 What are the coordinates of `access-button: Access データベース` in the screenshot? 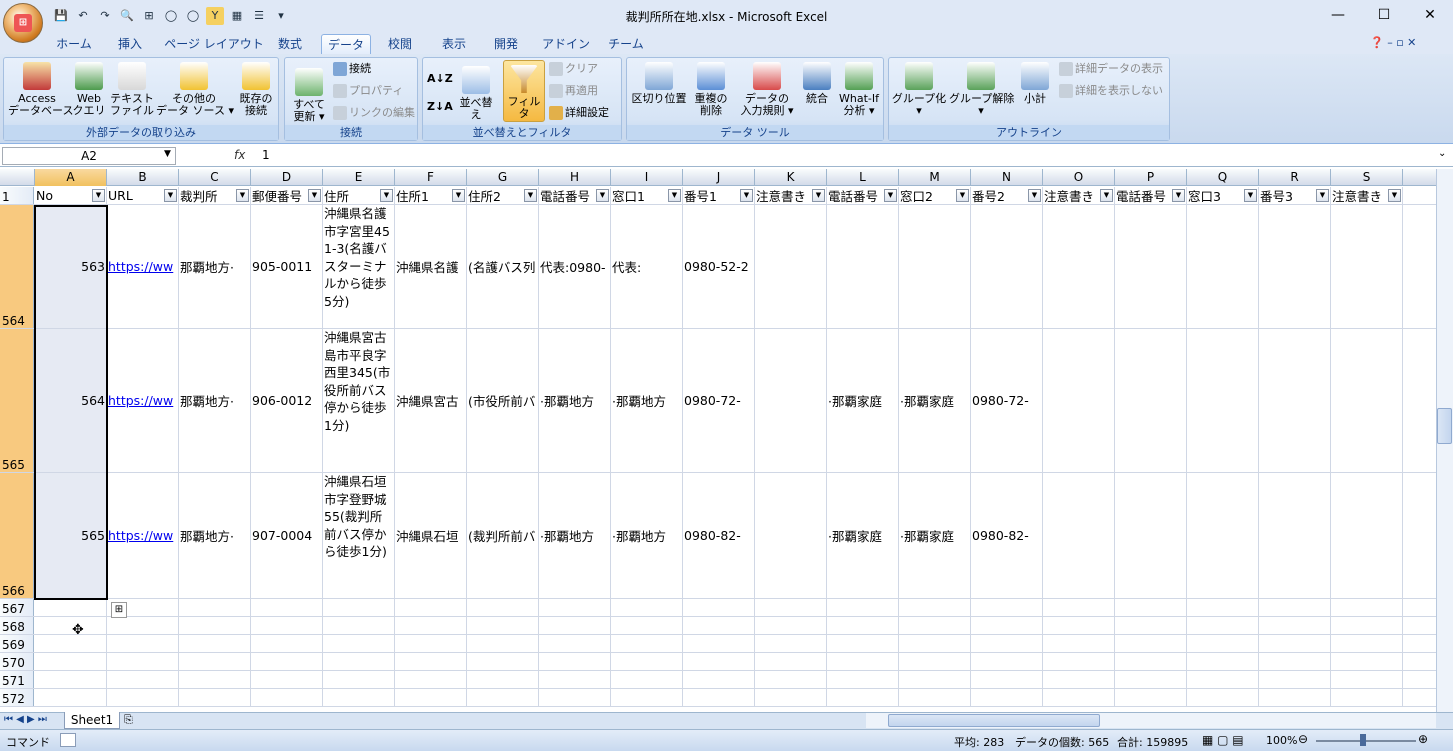 It's located at (40, 89).